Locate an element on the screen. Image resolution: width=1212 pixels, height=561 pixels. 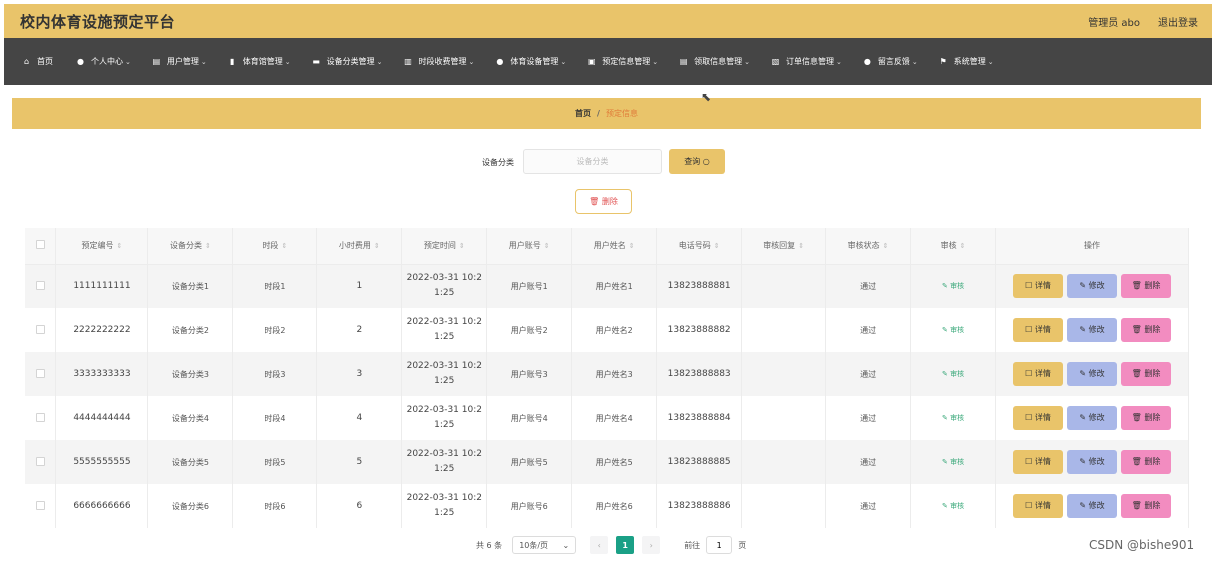
nav-item-0: ⌂ 首页 is located at coordinates (38, 61).